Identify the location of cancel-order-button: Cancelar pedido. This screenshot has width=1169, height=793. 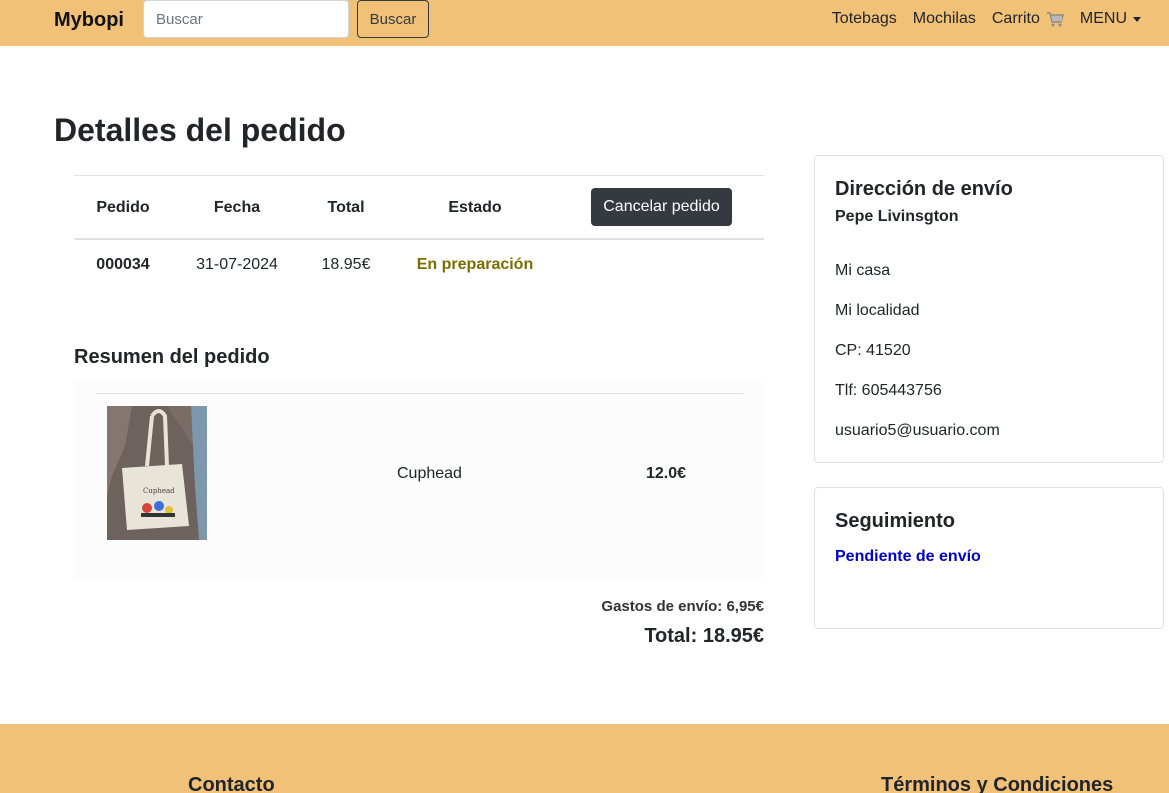
(661, 207).